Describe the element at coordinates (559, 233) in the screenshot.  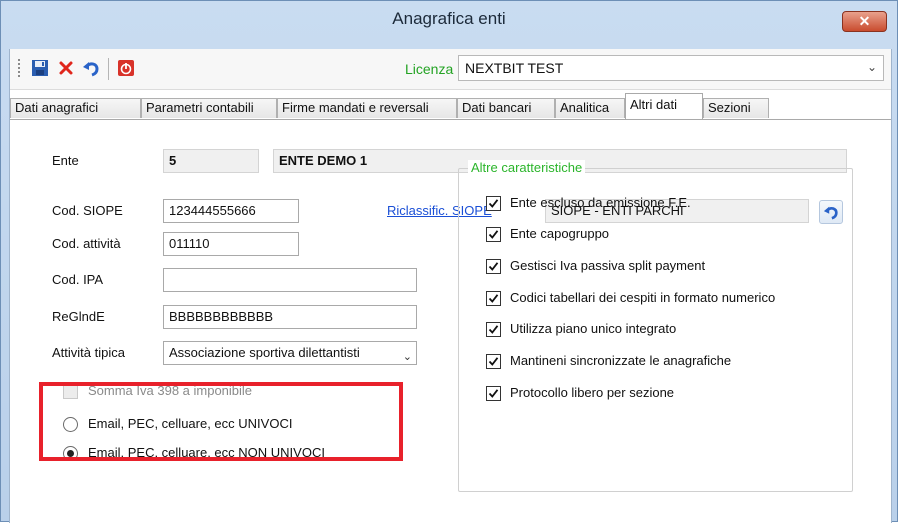
I see `checkbox-label-ente-capogruppo: Ente capogruppo` at that location.